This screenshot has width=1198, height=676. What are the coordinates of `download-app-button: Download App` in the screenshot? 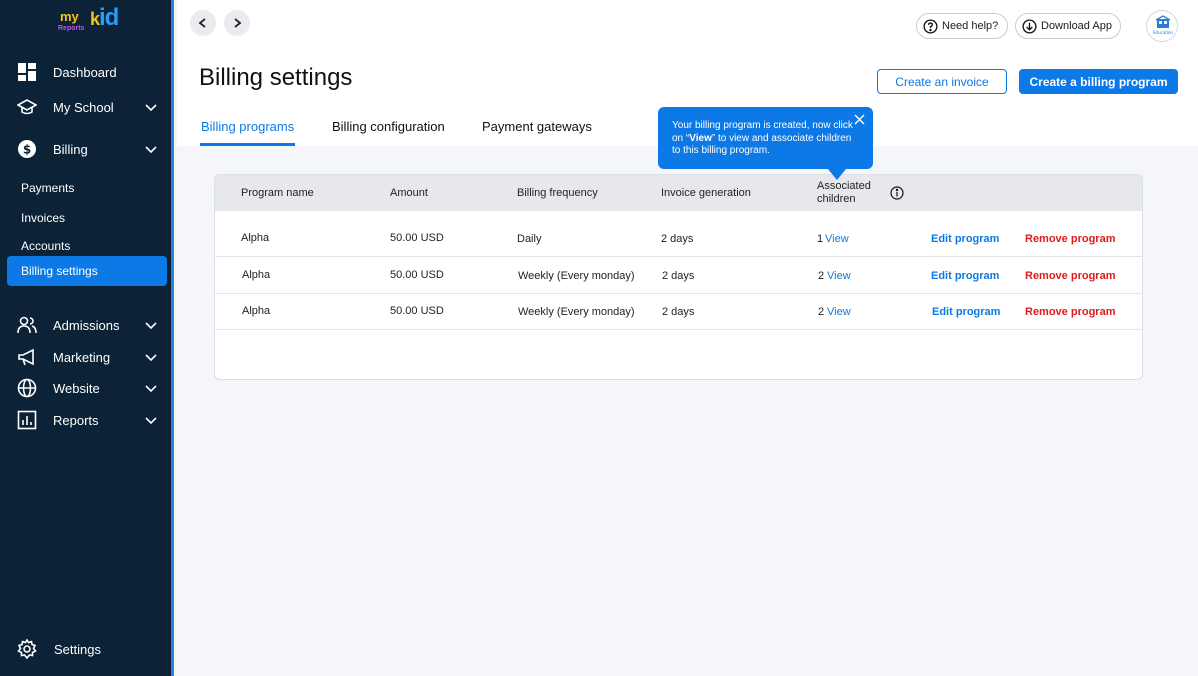 It's located at (1068, 26).